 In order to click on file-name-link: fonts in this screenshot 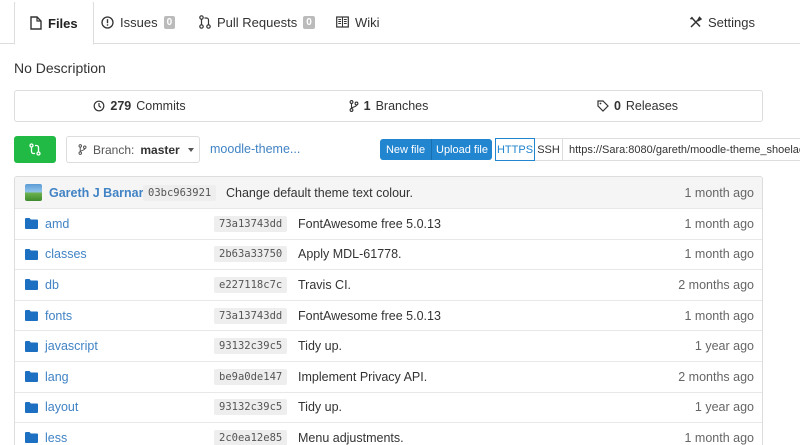, I will do `click(58, 316)`.